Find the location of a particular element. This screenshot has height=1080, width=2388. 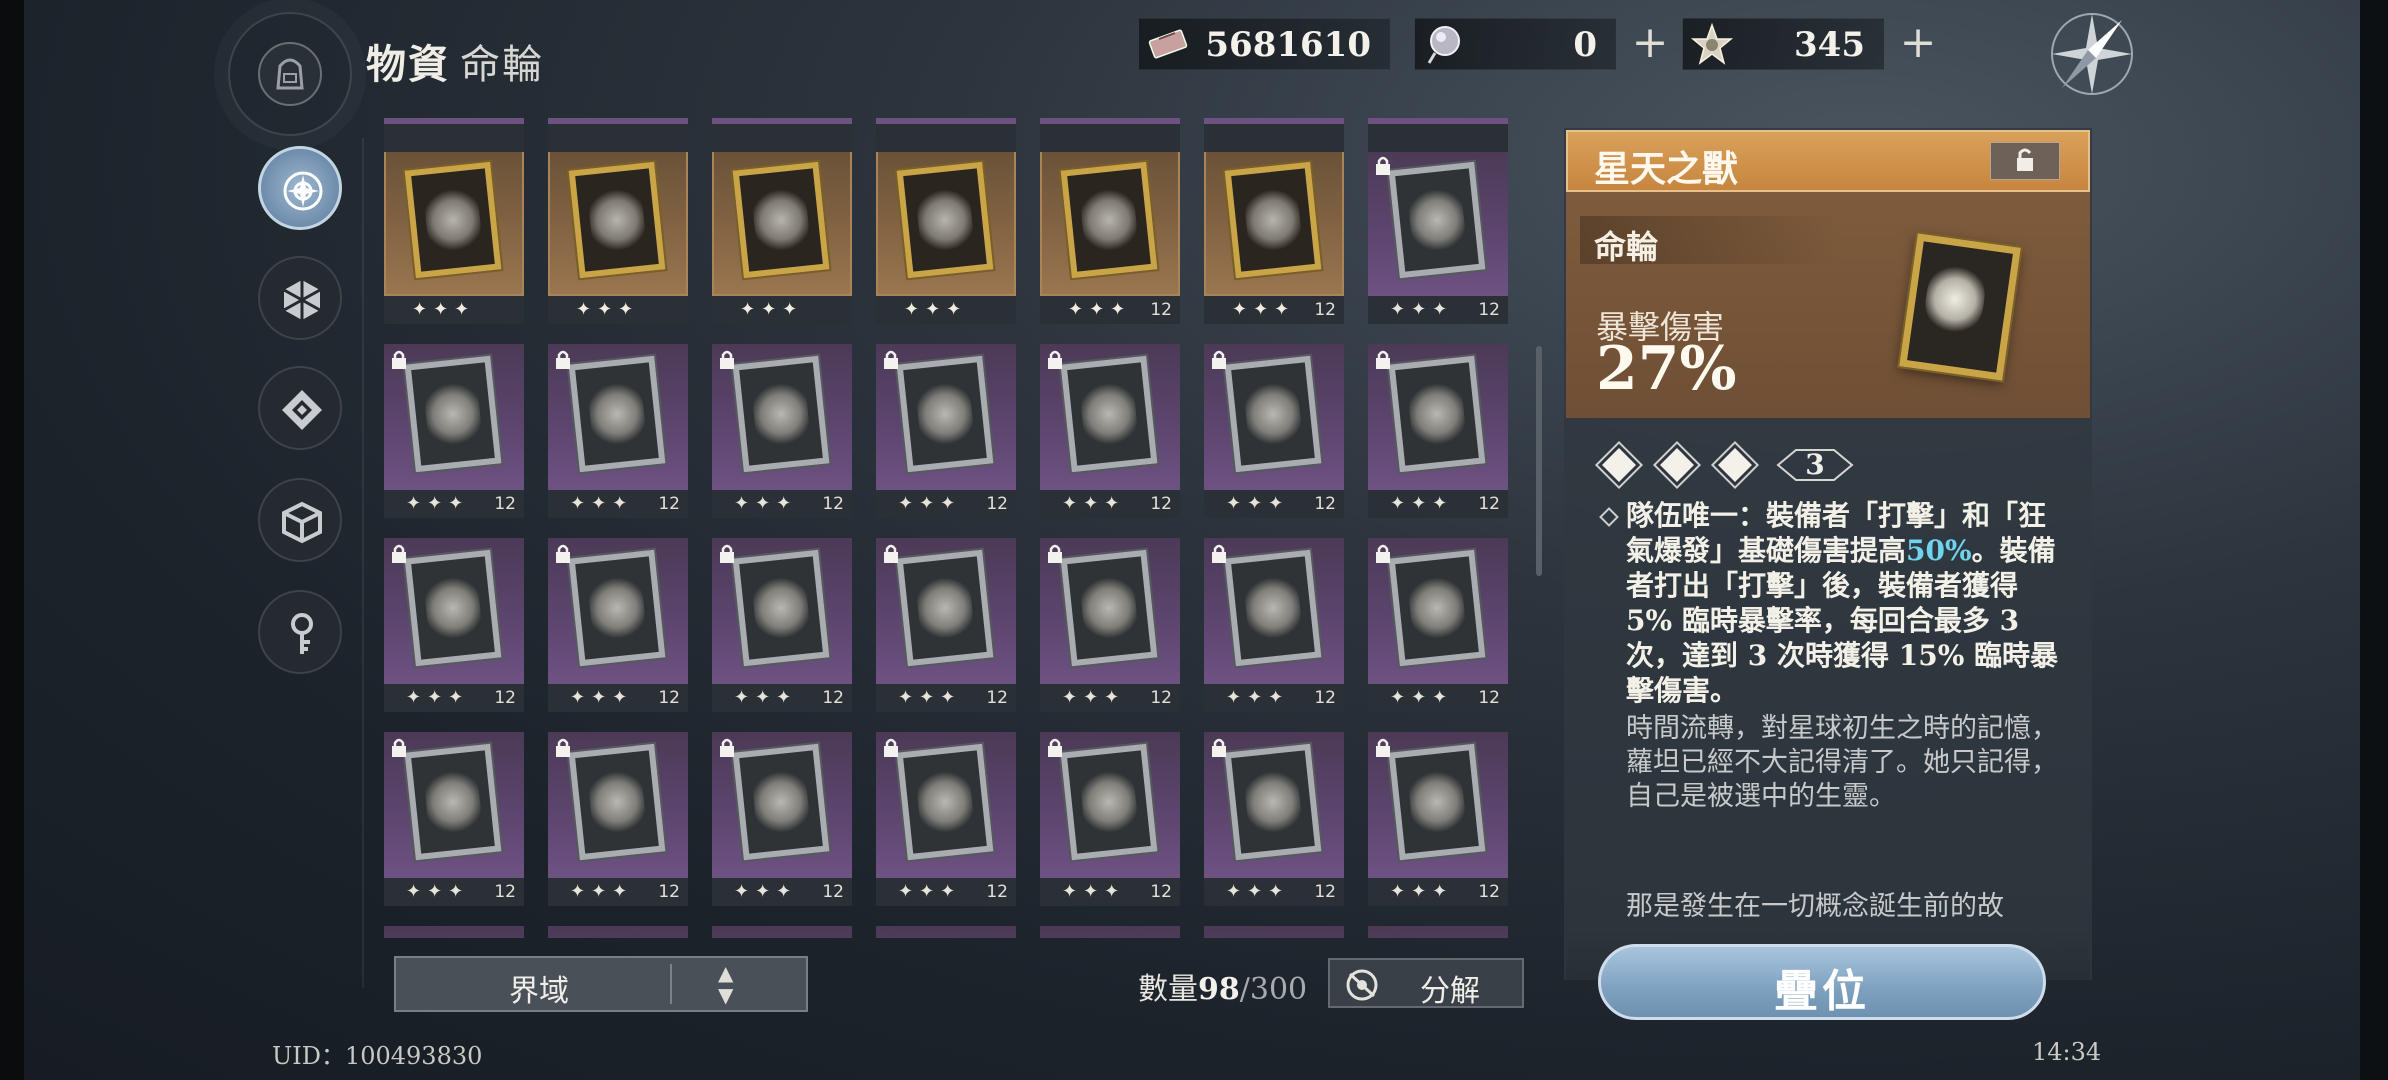

count-current: 98 is located at coordinates (1219, 989).